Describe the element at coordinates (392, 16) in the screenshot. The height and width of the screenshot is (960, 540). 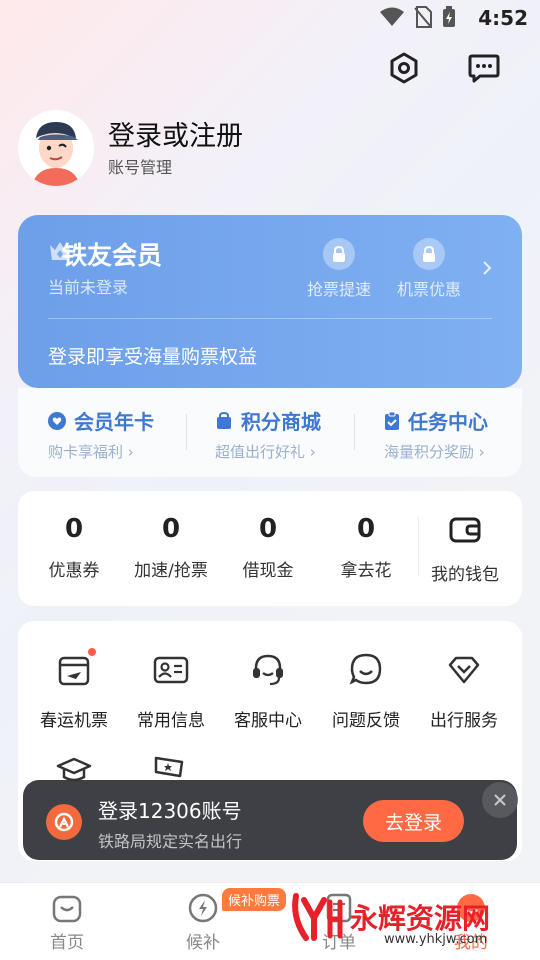
I see `wifi-icon` at that location.